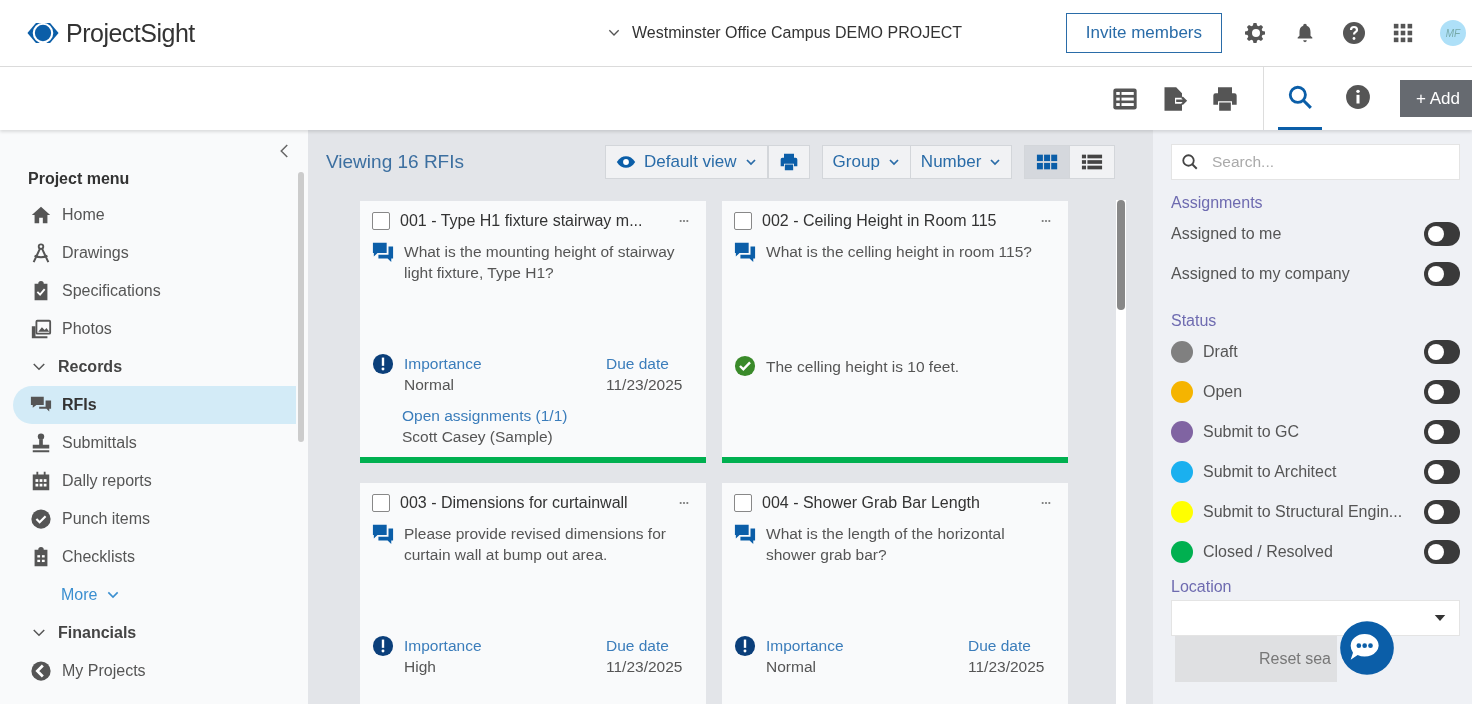 This screenshot has width=1472, height=704. I want to click on menu-item: Photos, so click(154, 329).